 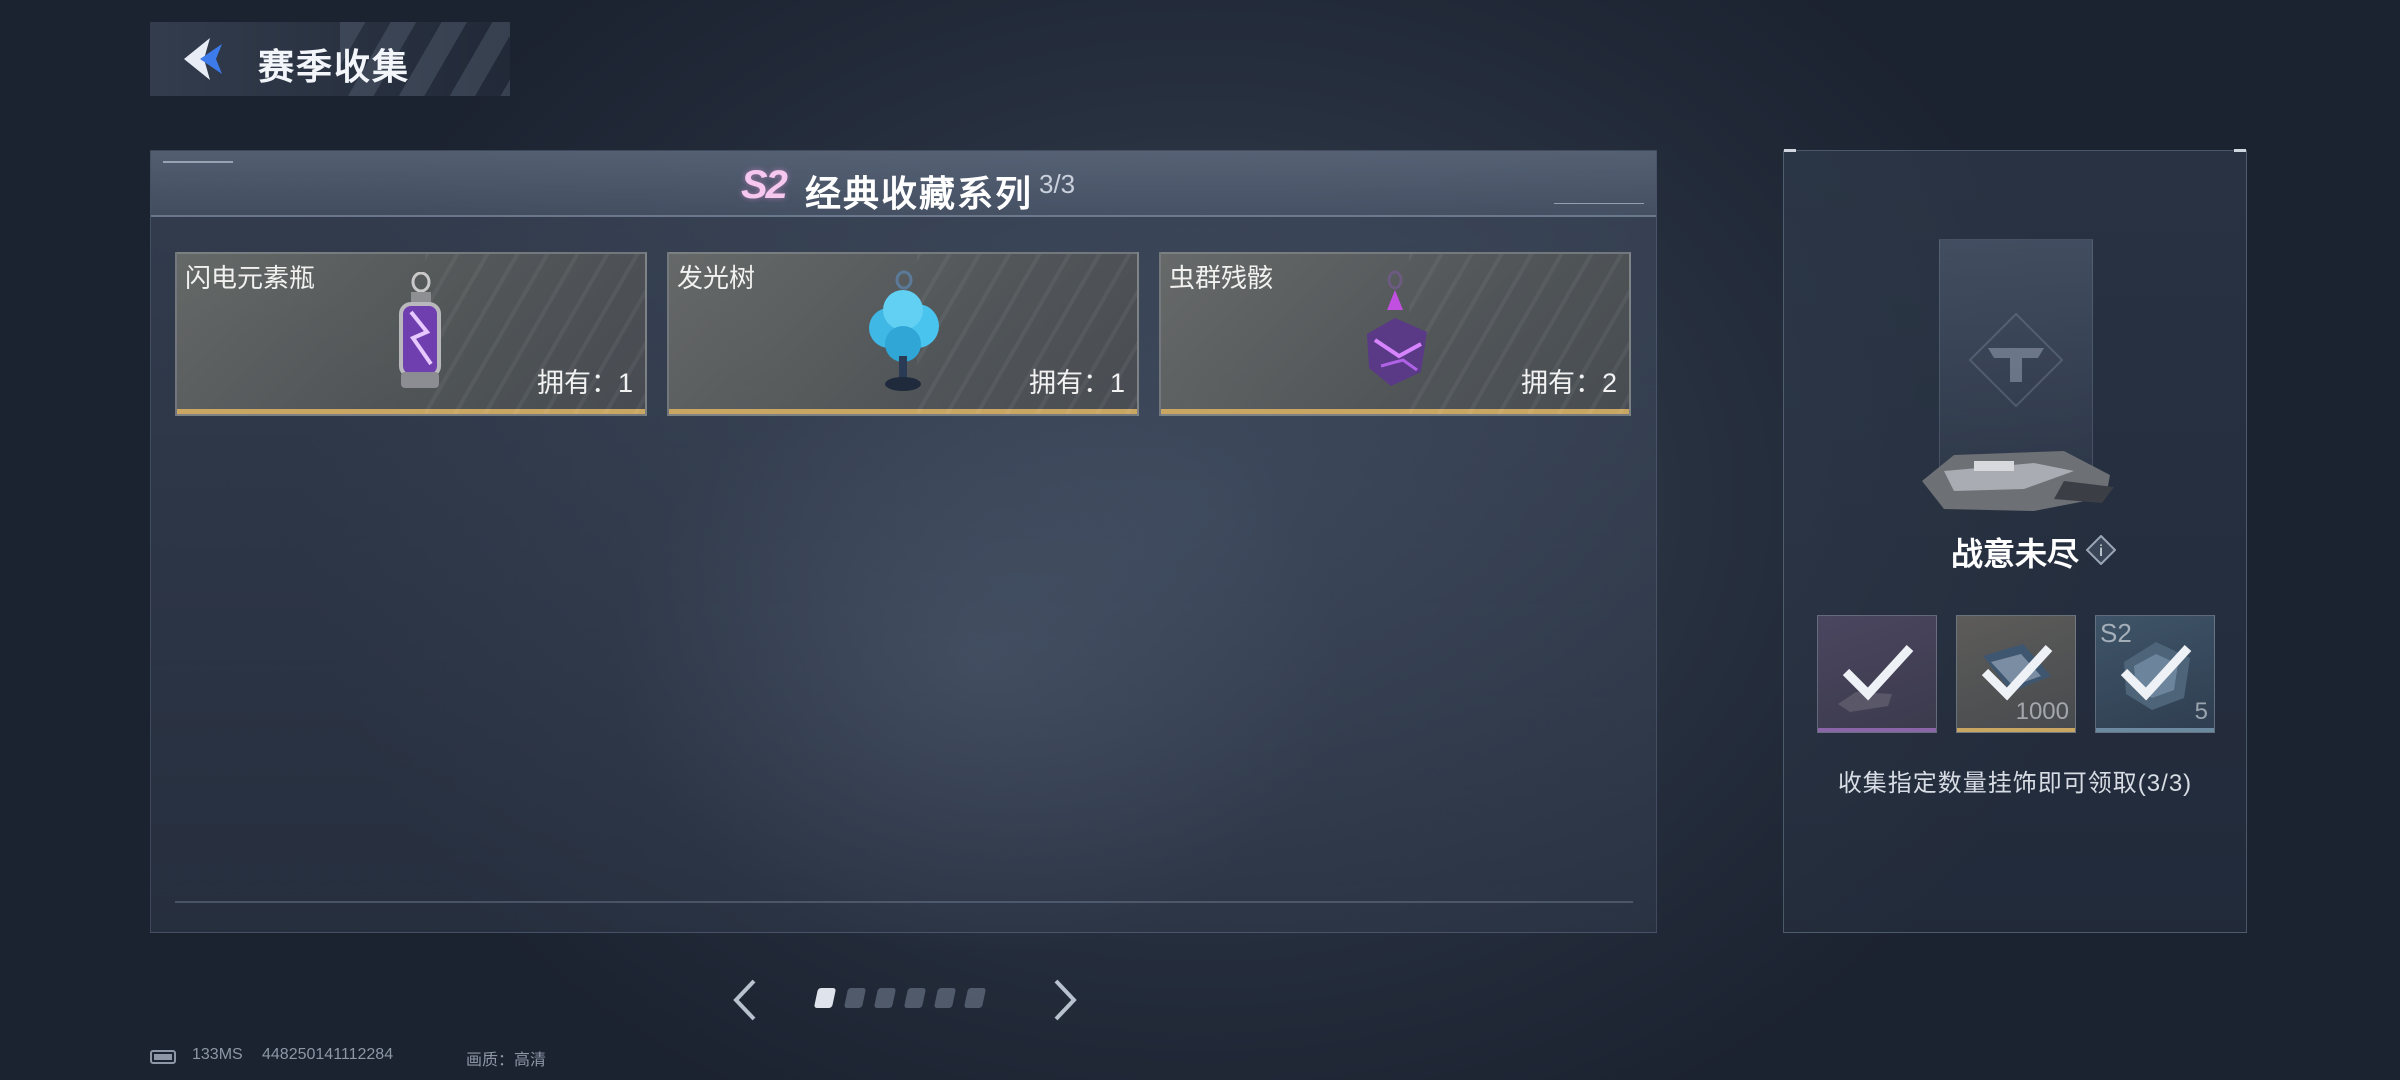 What do you see at coordinates (919, 193) in the screenshot?
I see `series-title: 经典收藏系列` at bounding box center [919, 193].